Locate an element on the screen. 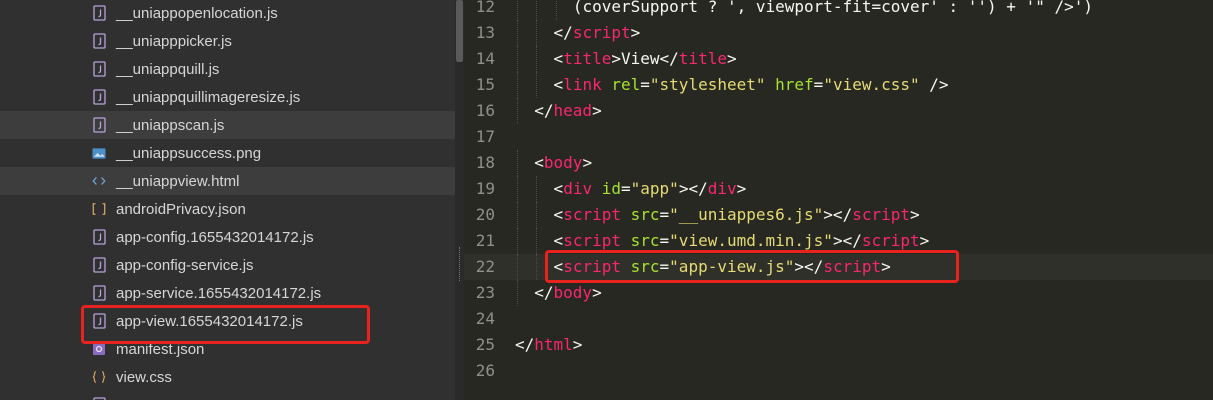 This screenshot has height=400, width=1213. line-number: 17 is located at coordinates (485, 136).